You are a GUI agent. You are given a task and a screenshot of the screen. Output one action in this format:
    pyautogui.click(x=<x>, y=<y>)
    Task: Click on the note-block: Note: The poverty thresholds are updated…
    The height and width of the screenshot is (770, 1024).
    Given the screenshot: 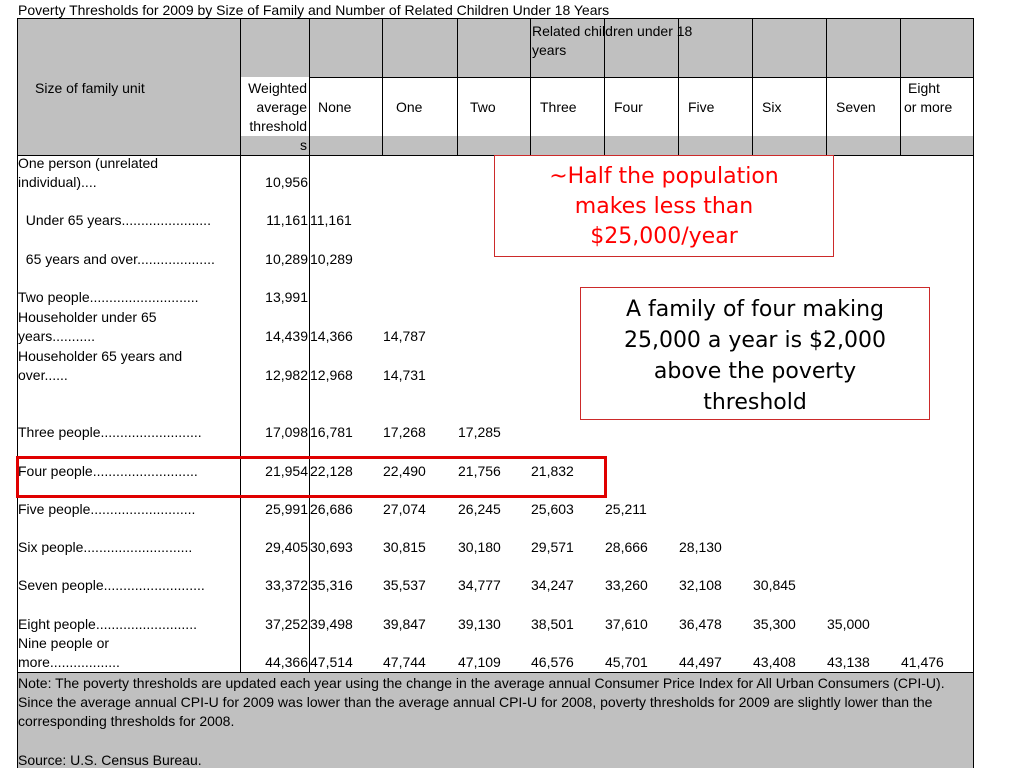 What is the action you would take?
    pyautogui.click(x=481, y=702)
    